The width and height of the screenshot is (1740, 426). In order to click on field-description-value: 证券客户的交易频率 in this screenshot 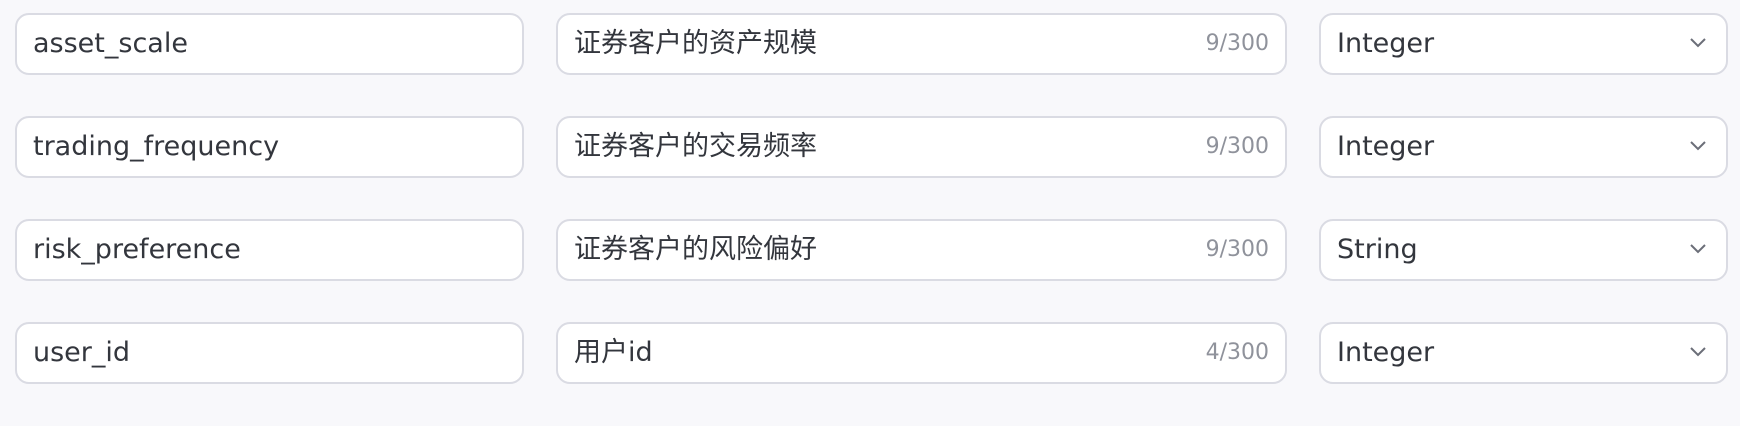, I will do `click(695, 146)`.